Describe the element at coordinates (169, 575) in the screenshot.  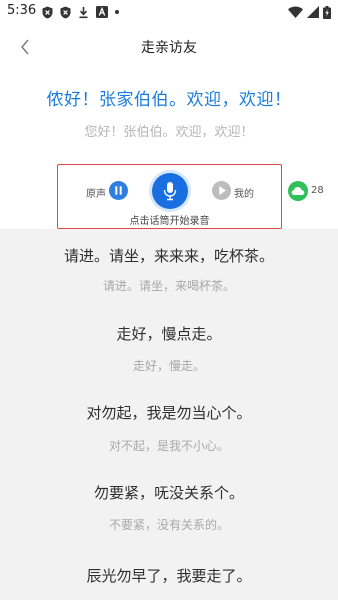
I see `phrase-sentence: 辰光勿早了，我要走了。` at that location.